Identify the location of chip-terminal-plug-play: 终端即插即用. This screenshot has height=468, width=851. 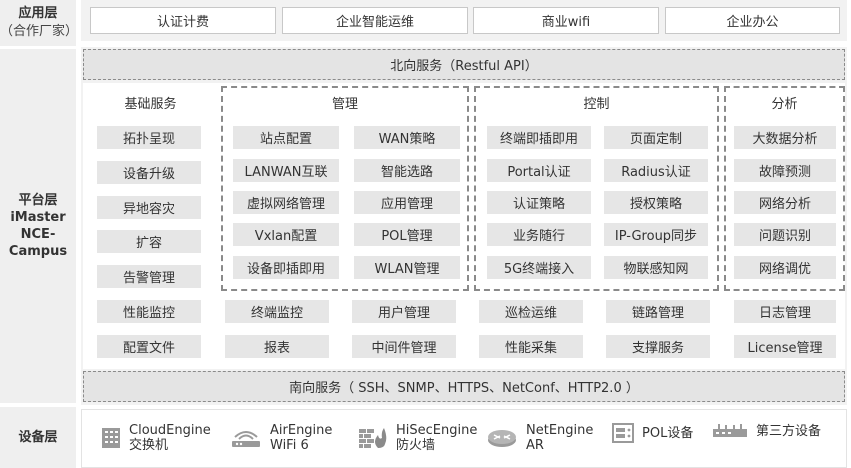
(539, 137).